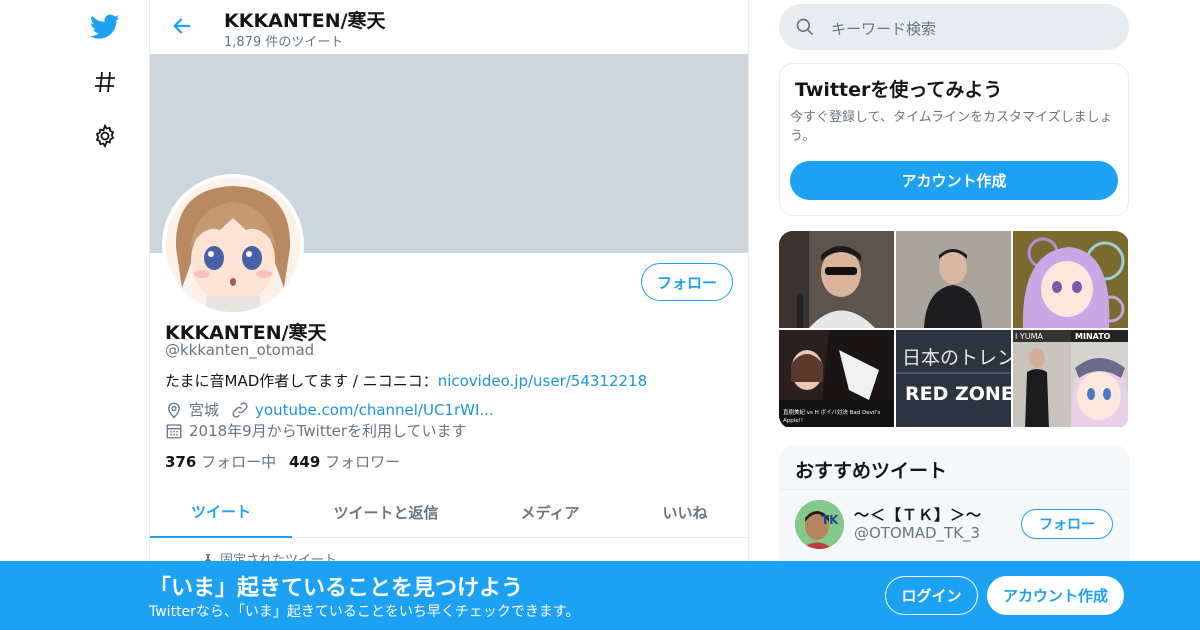 Image resolution: width=1200 pixels, height=630 pixels. Describe the element at coordinates (793, 421) in the screenshot. I see `svg-text: Apple!!` at that location.